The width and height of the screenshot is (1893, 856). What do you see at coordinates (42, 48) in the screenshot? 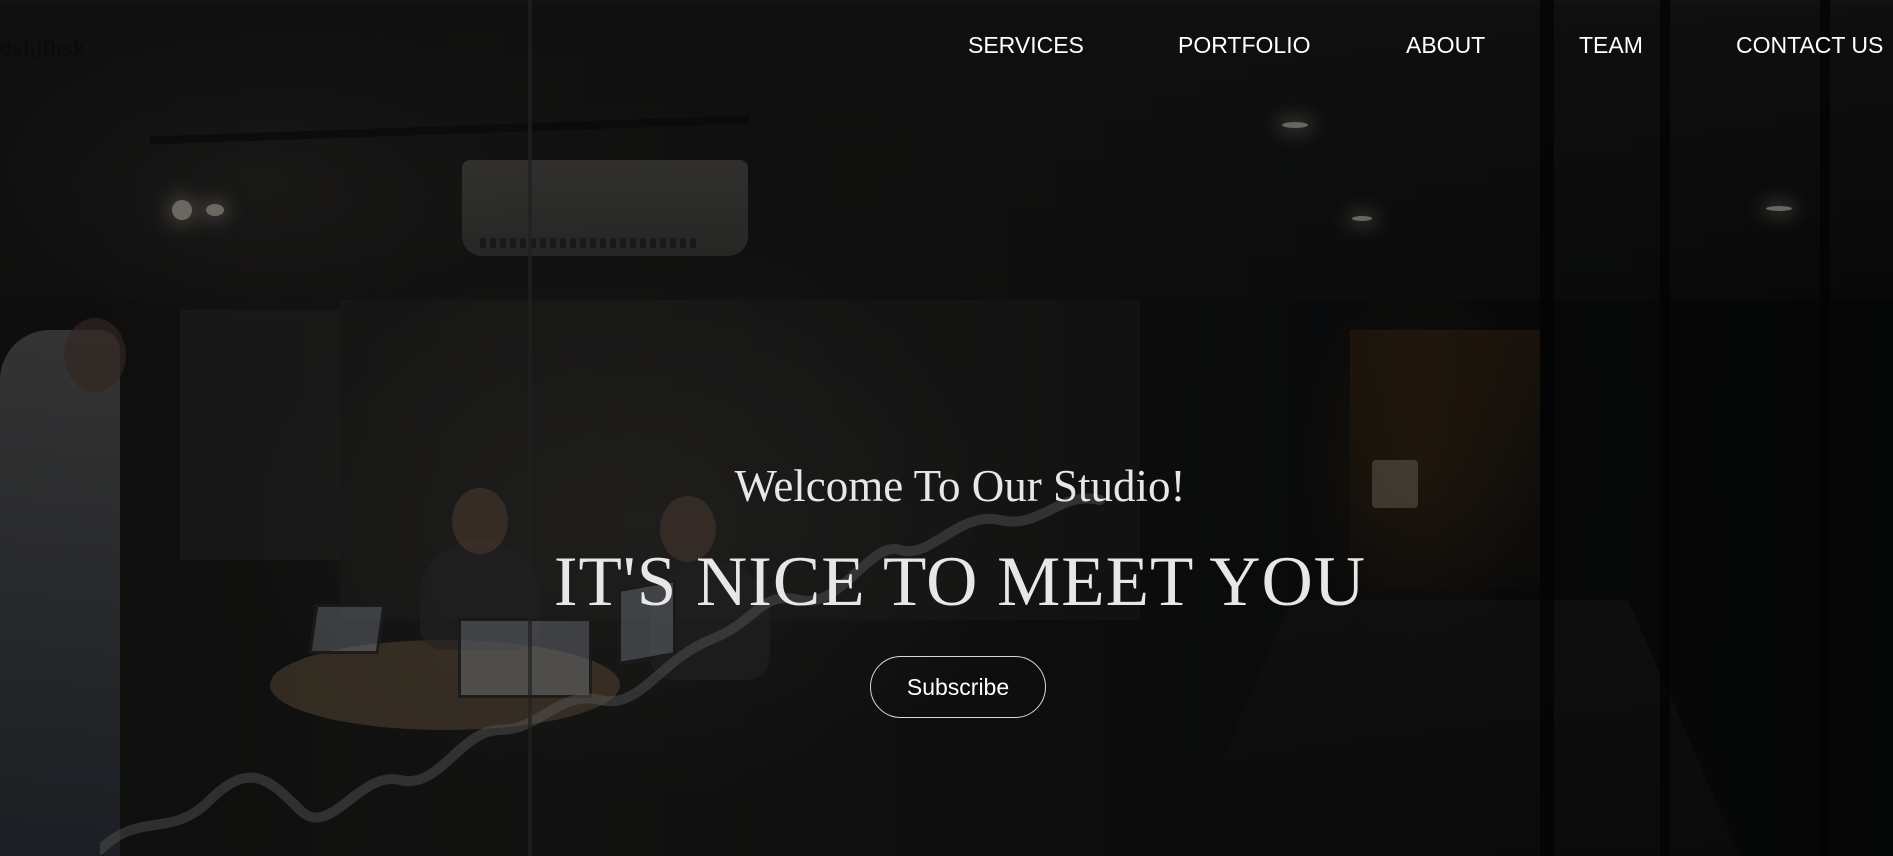
I see `brand-logo-text: dshjfhsk` at bounding box center [42, 48].